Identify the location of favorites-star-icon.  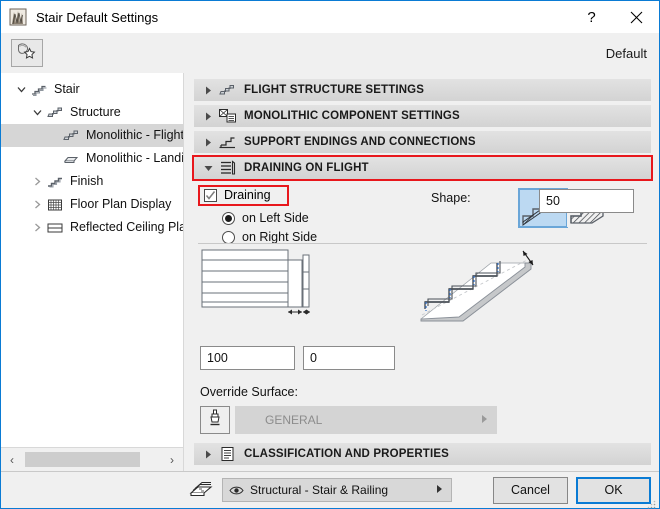
(27, 53).